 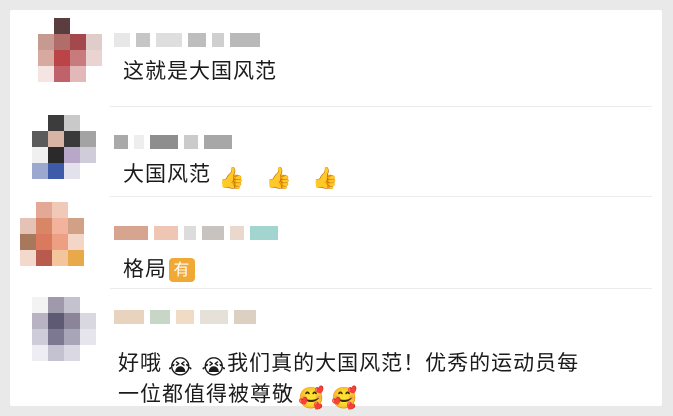 I want to click on comment-text: 大国风范 👍 👍 👍, so click(x=231, y=174).